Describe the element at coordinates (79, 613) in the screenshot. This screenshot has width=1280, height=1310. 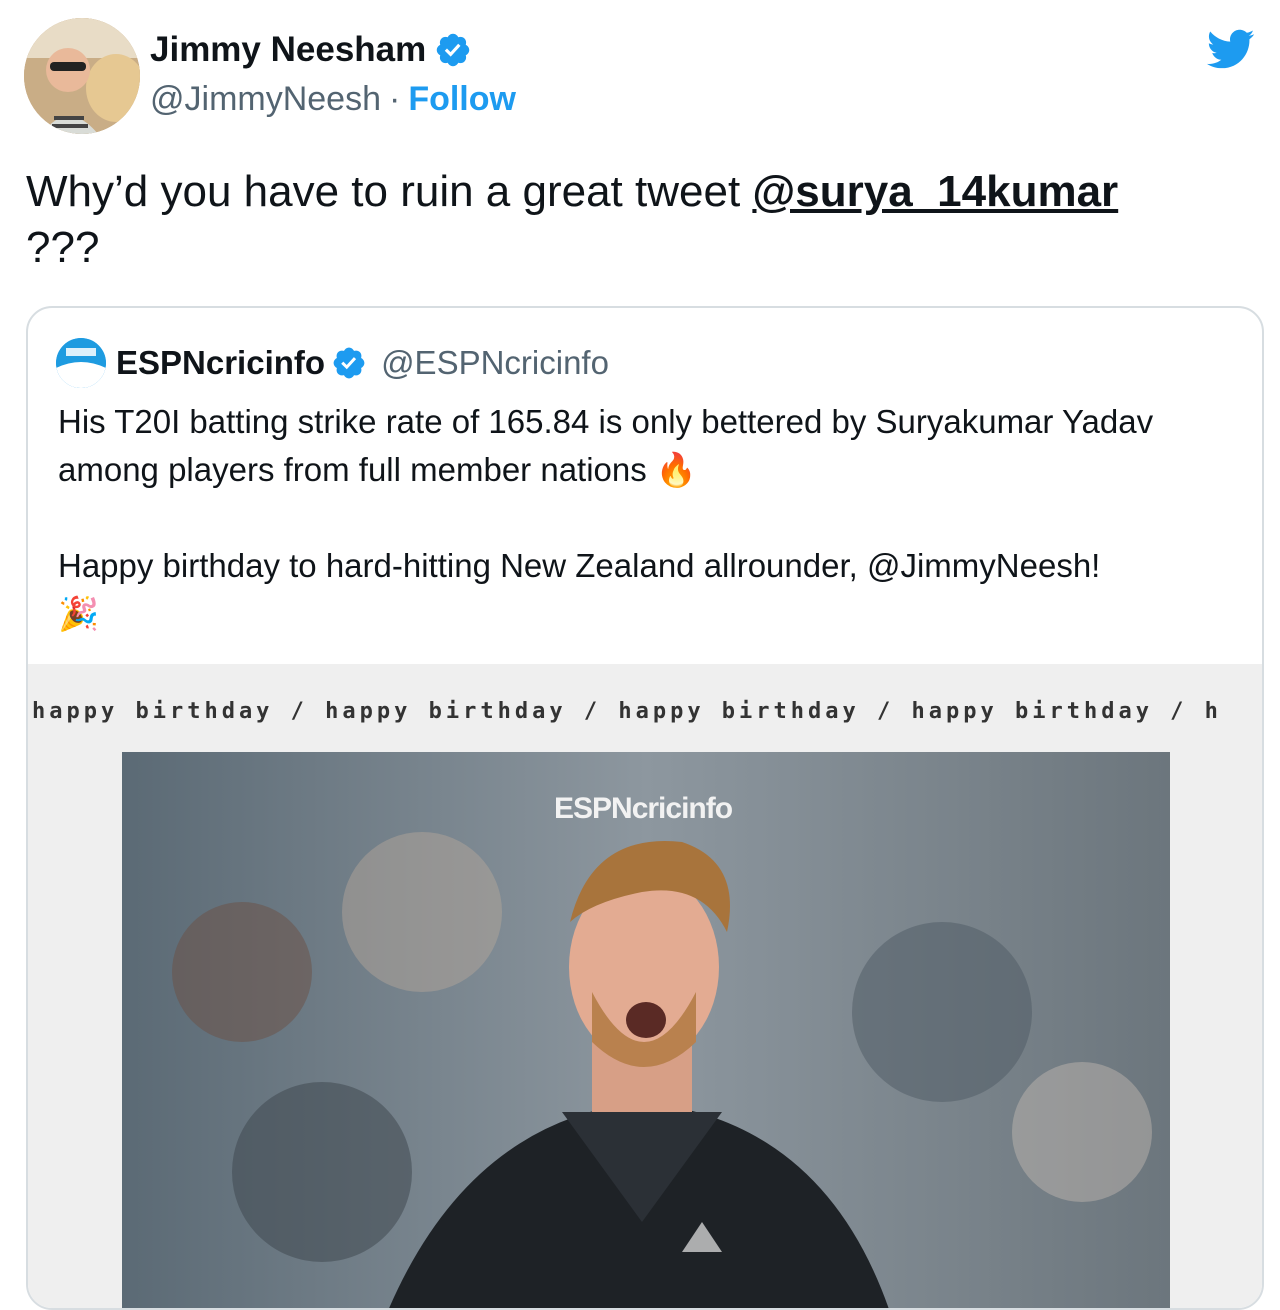
I see `party-popper-emoji: 🎉` at that location.